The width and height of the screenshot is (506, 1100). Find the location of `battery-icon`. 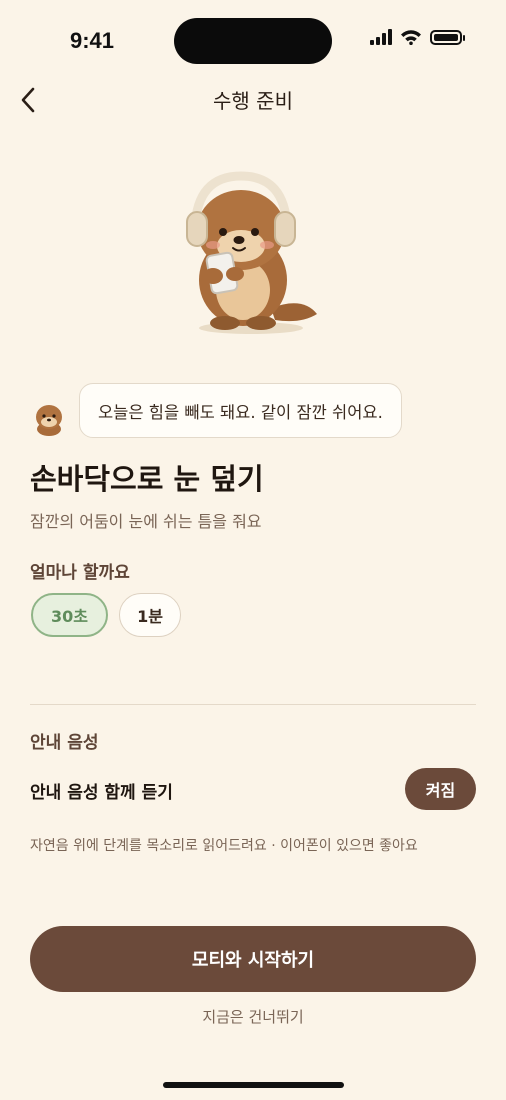

battery-icon is located at coordinates (447, 37).